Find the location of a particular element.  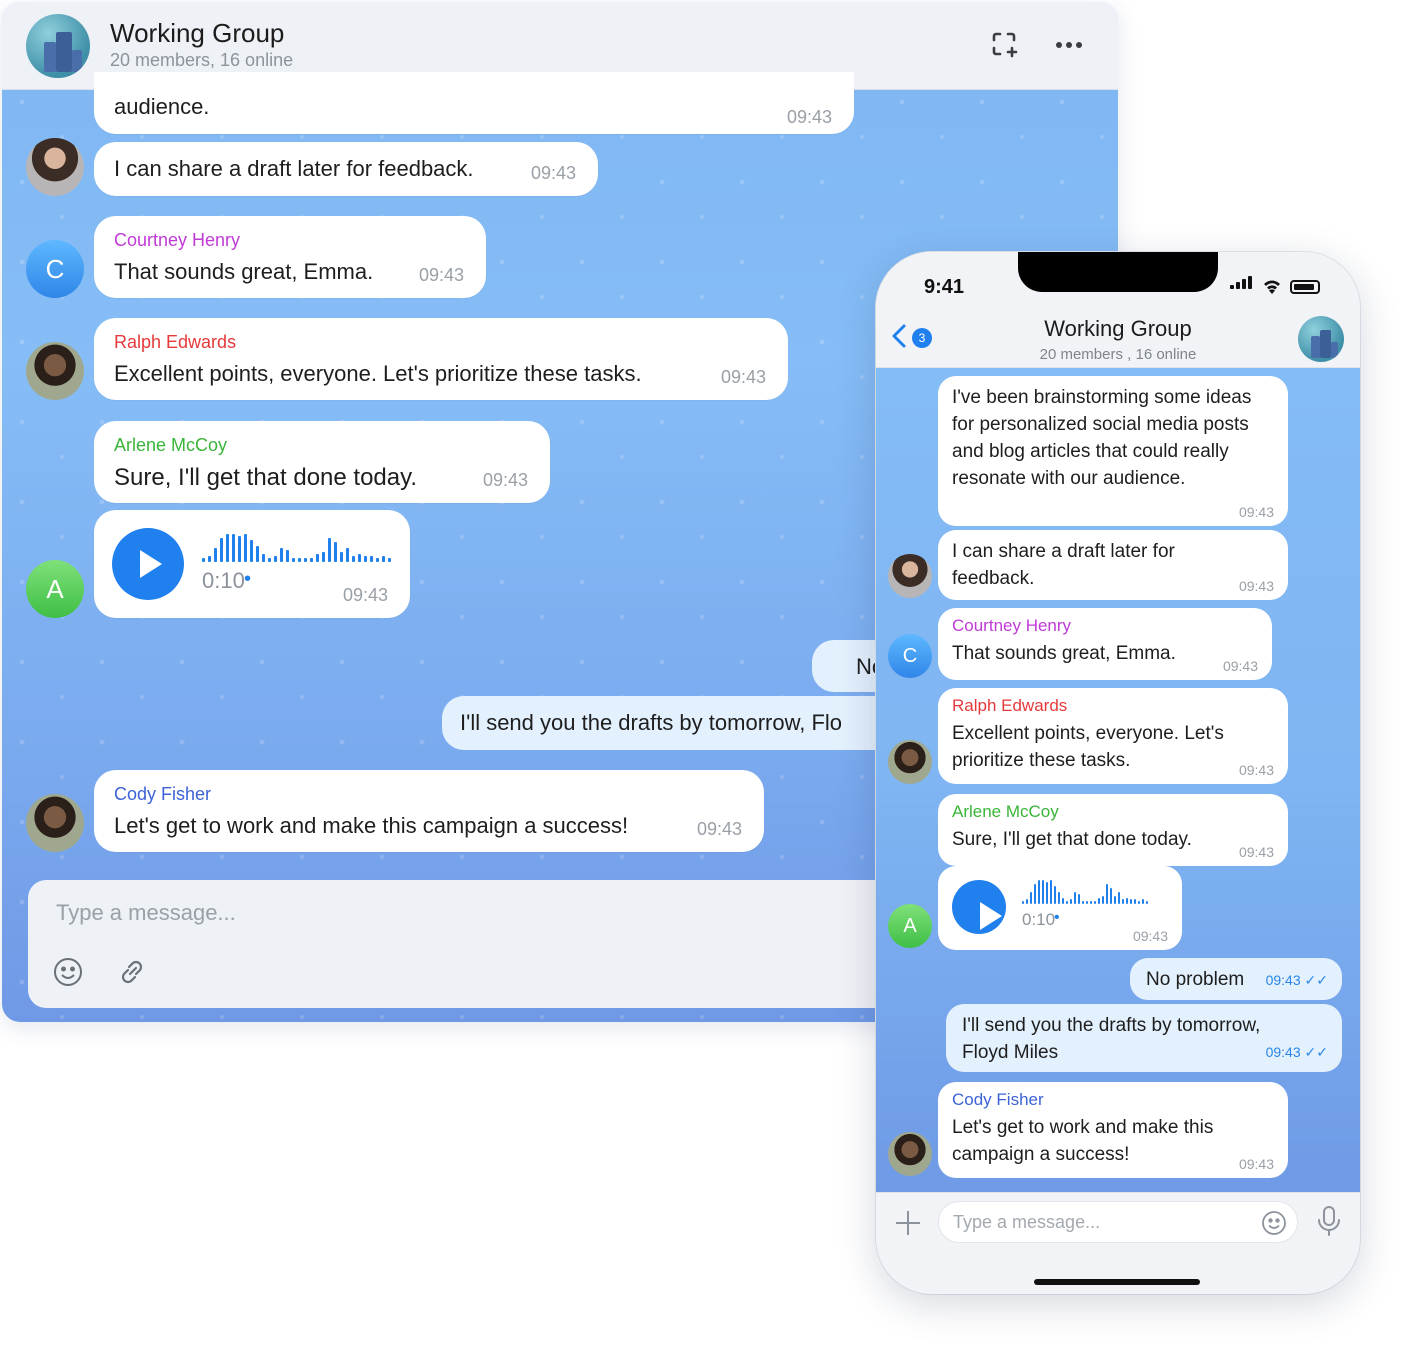

chat-subtitle: 20 members, 16 online is located at coordinates (202, 60).